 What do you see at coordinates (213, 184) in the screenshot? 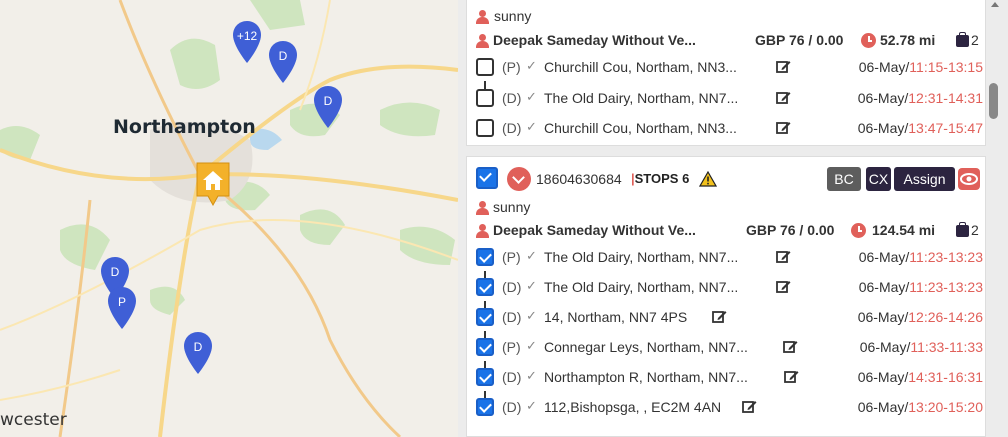
I see `home-marker` at bounding box center [213, 184].